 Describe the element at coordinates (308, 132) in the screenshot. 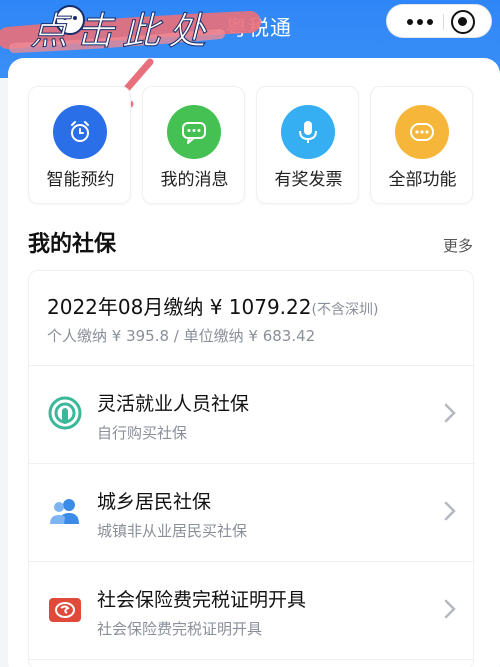

I see `microphone-icon` at that location.